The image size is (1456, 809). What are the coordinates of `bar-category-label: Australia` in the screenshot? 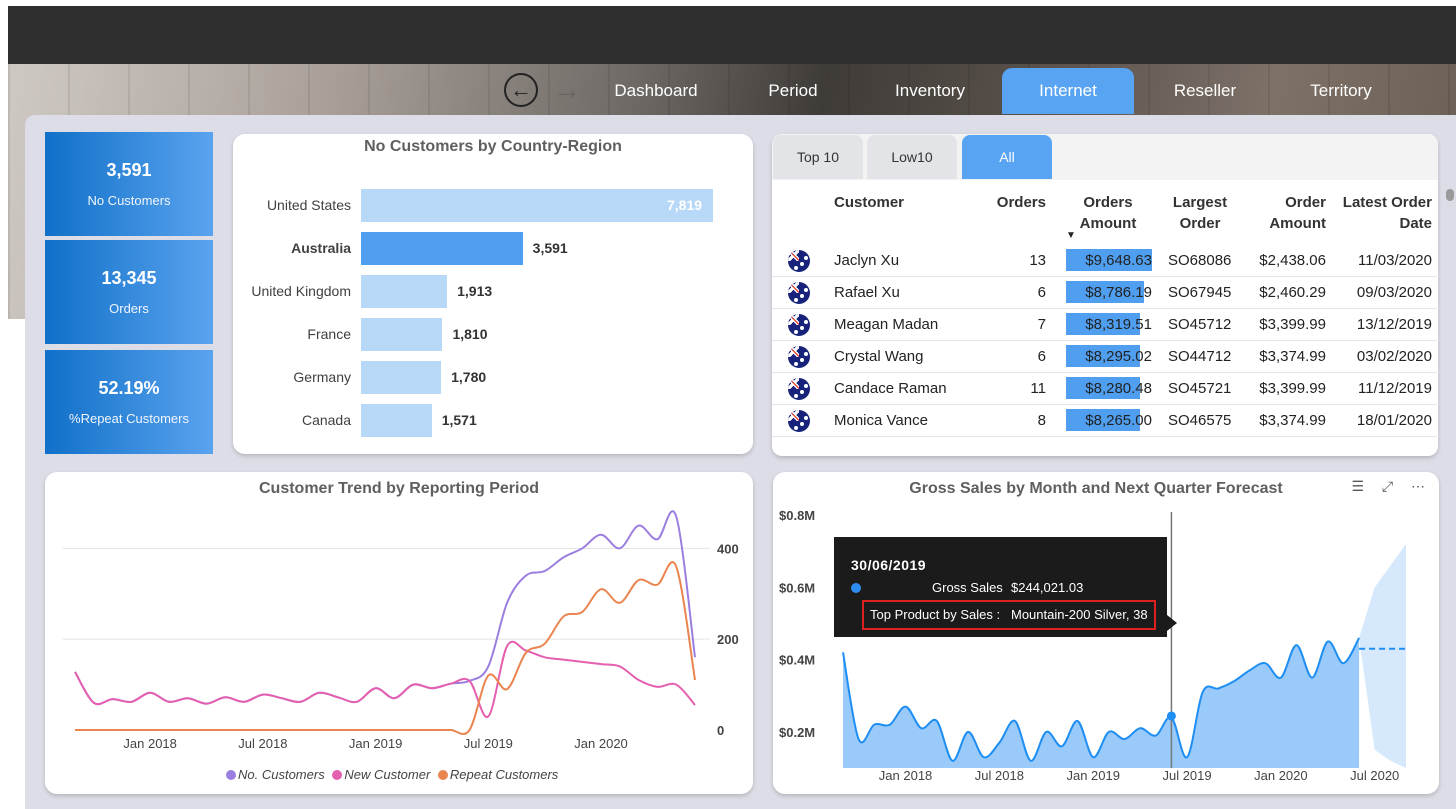 It's located at (321, 248).